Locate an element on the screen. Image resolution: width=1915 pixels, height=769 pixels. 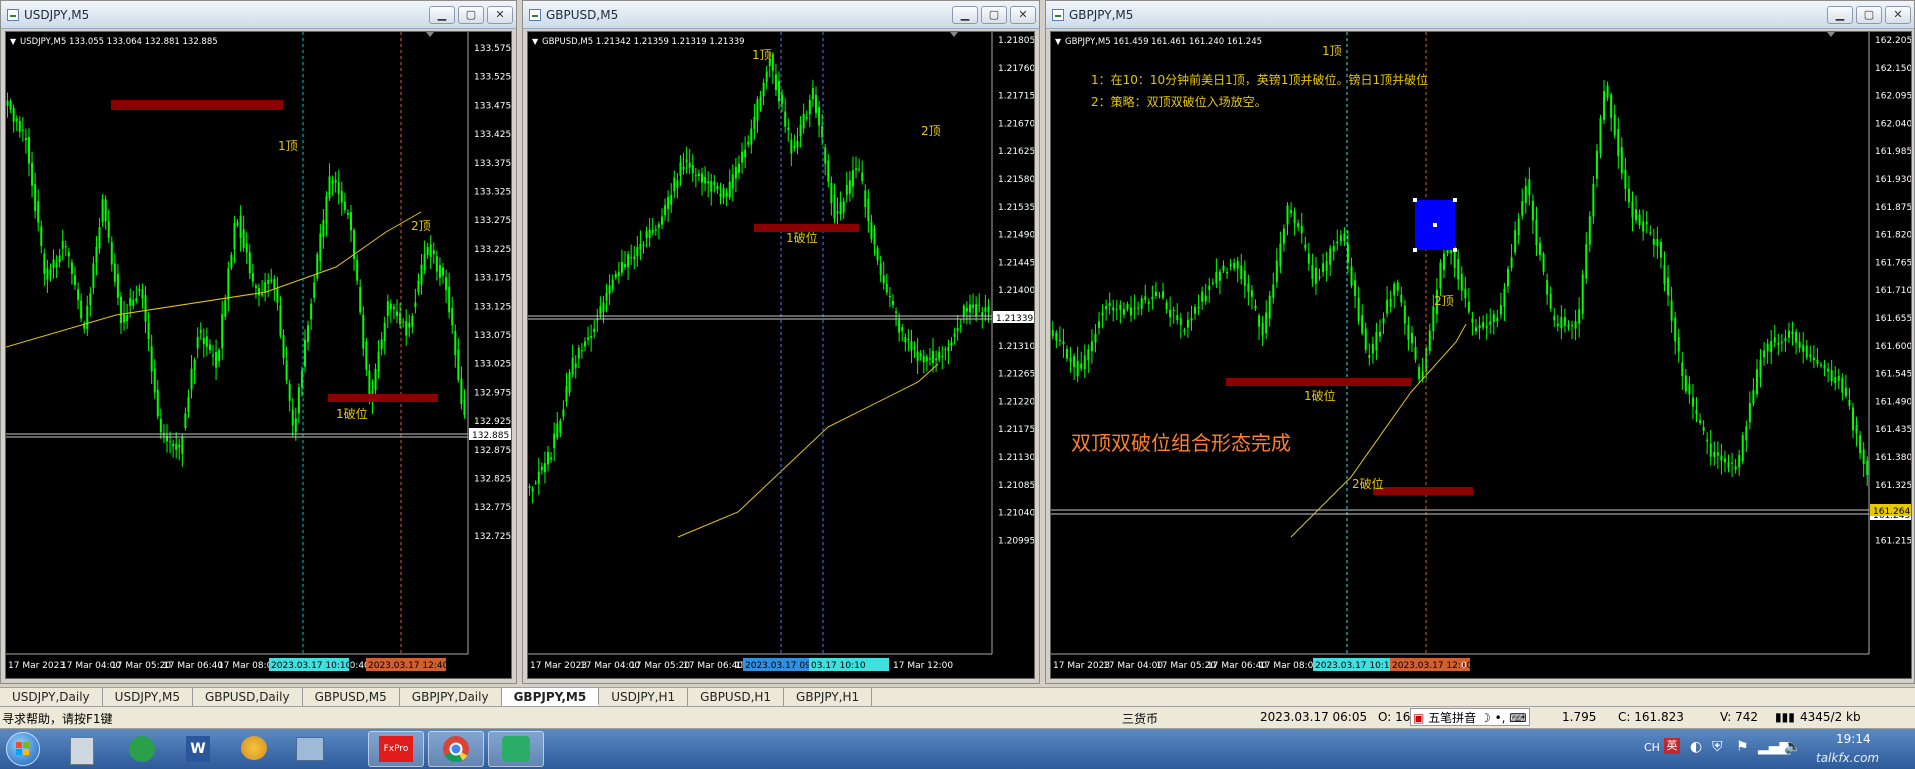
chart-tab: GBPJPY,Daily is located at coordinates (451, 697).